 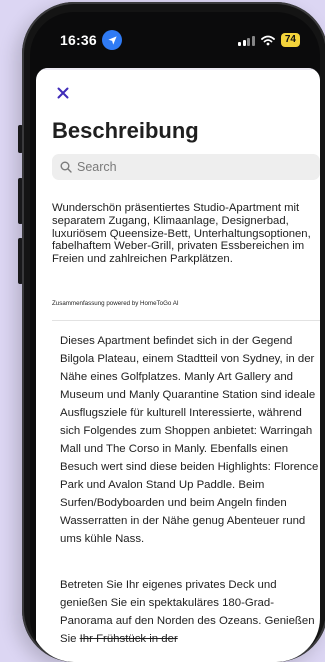 I want to click on status-bar: 16:36 74, so click(x=175, y=36).